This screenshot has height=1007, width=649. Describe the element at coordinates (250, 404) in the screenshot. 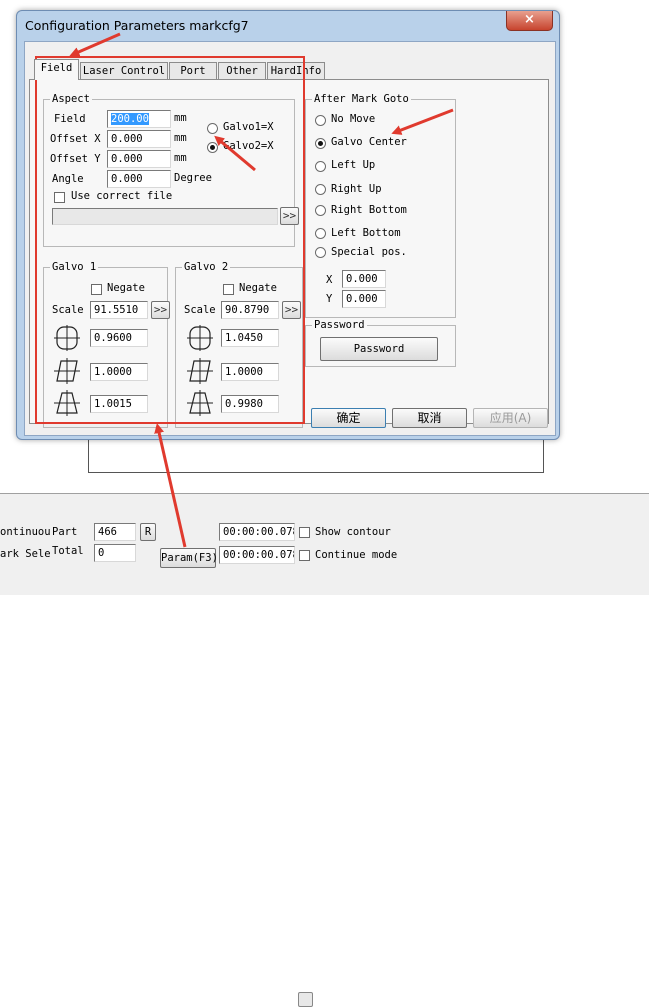

I see `galvo2-trapezoid-input: 0.9980` at that location.